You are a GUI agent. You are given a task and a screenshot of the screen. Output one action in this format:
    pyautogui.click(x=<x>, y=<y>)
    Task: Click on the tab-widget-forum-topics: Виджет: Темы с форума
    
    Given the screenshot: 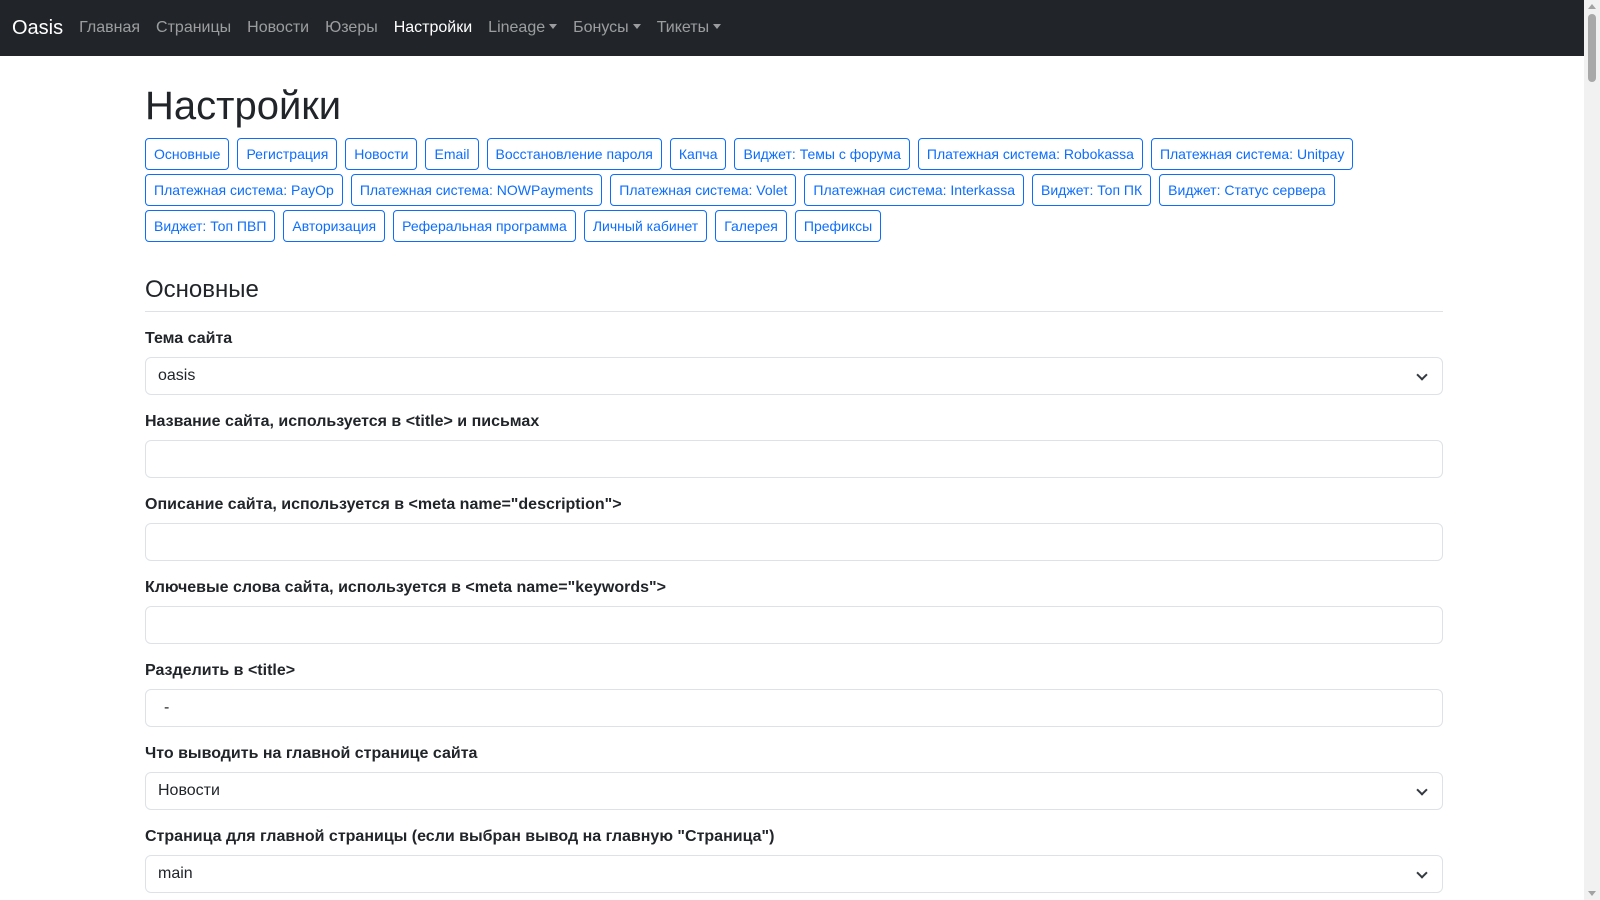 What is the action you would take?
    pyautogui.click(x=822, y=154)
    